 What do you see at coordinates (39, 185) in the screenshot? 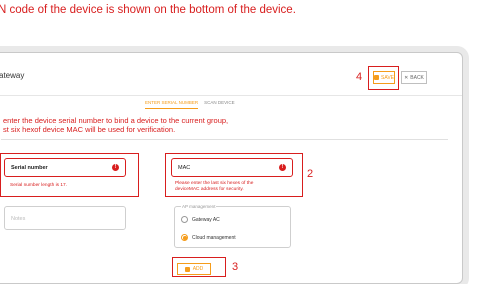
I see `serial-number-error: Serial number length is 17.` at bounding box center [39, 185].